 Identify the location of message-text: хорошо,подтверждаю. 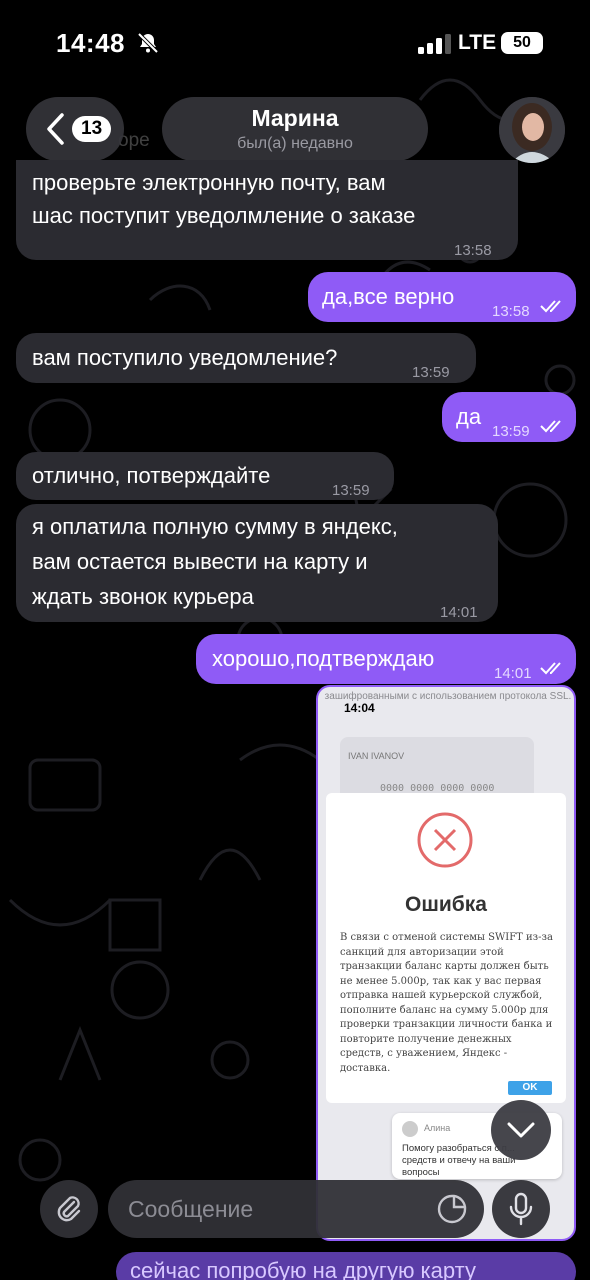
(323, 658).